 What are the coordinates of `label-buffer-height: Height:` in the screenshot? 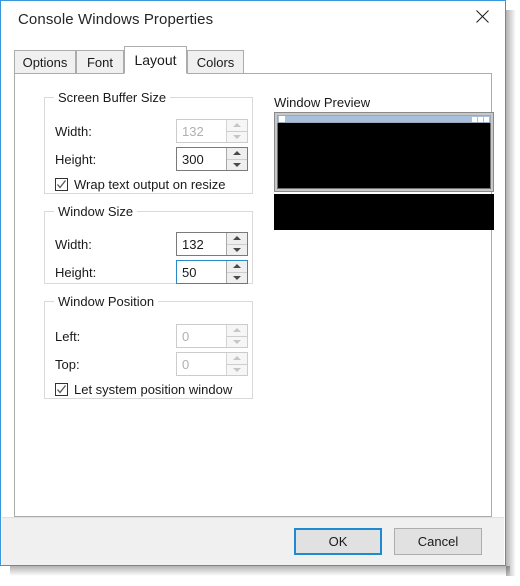 It's located at (76, 159).